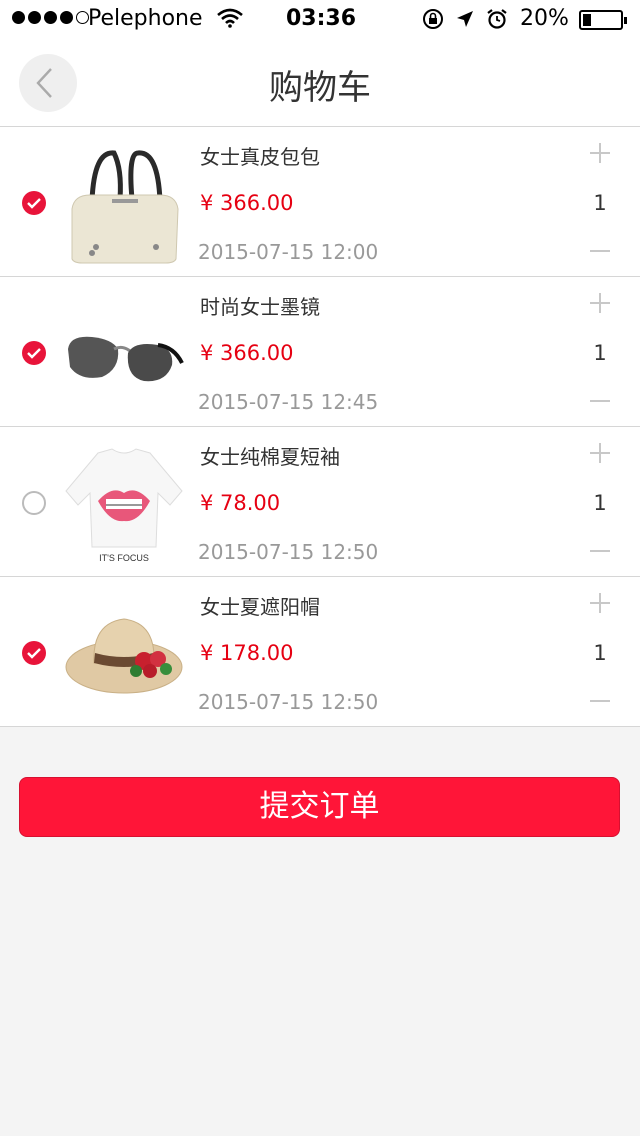  What do you see at coordinates (288, 252) in the screenshot?
I see `item-date: 2015-07-15 12:00` at bounding box center [288, 252].